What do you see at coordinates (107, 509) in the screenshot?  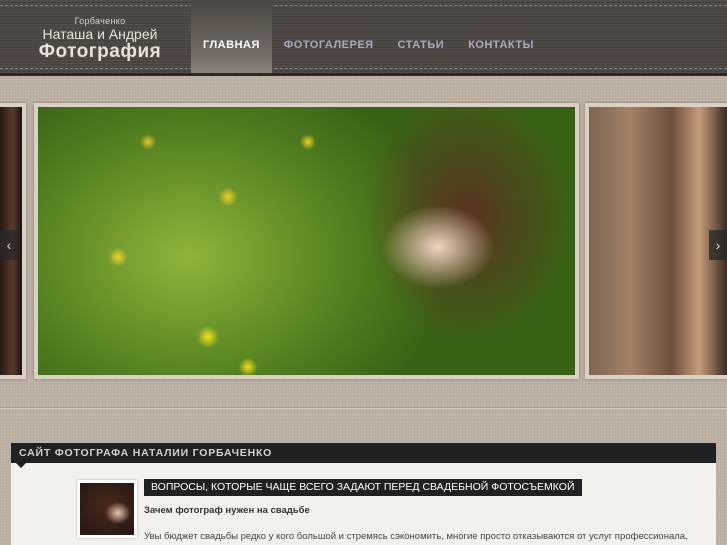 I see `article-thumbnail` at bounding box center [107, 509].